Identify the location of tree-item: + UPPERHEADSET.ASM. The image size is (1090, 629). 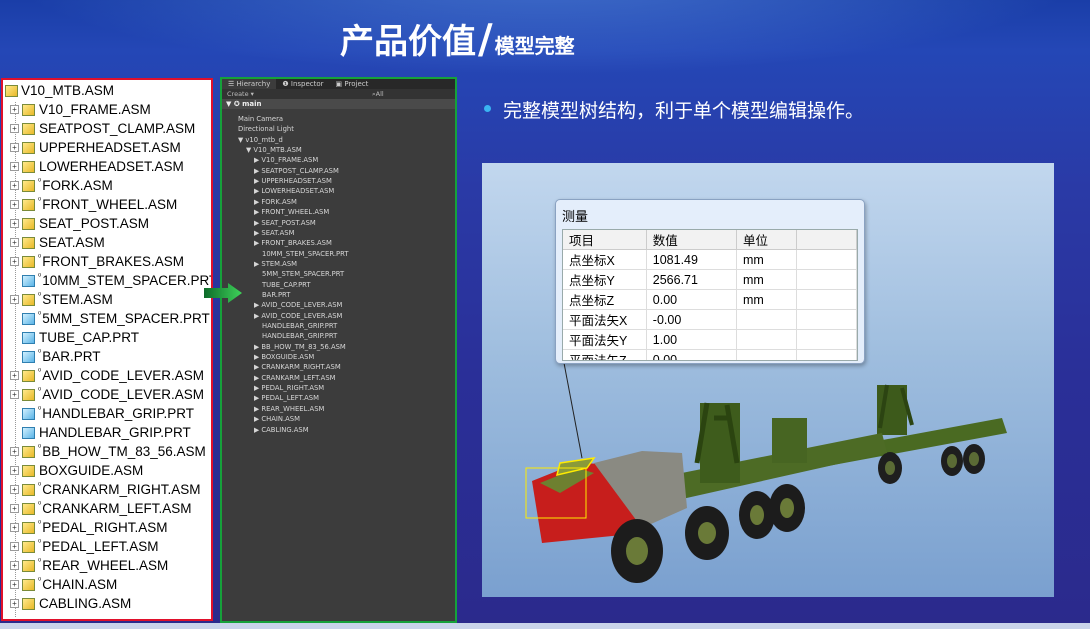
(95, 147).